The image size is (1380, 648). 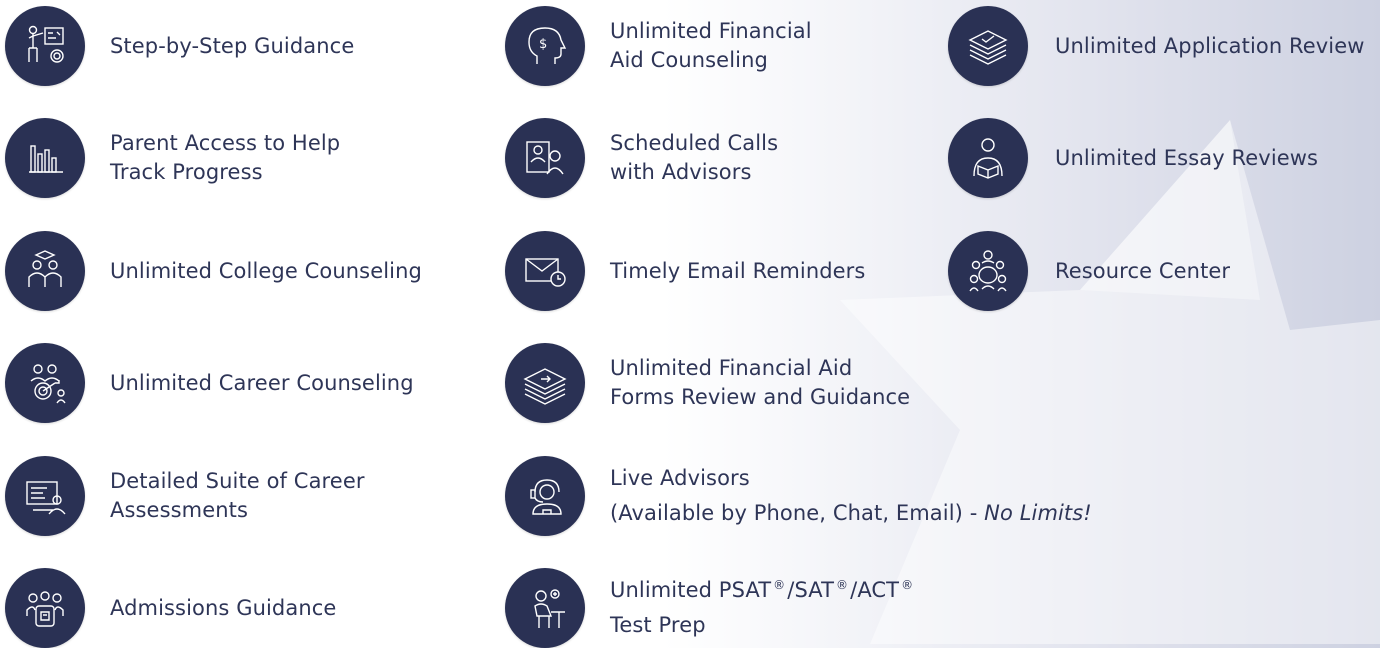 I want to click on feature-label: Unlimited College Counseling, so click(x=266, y=270).